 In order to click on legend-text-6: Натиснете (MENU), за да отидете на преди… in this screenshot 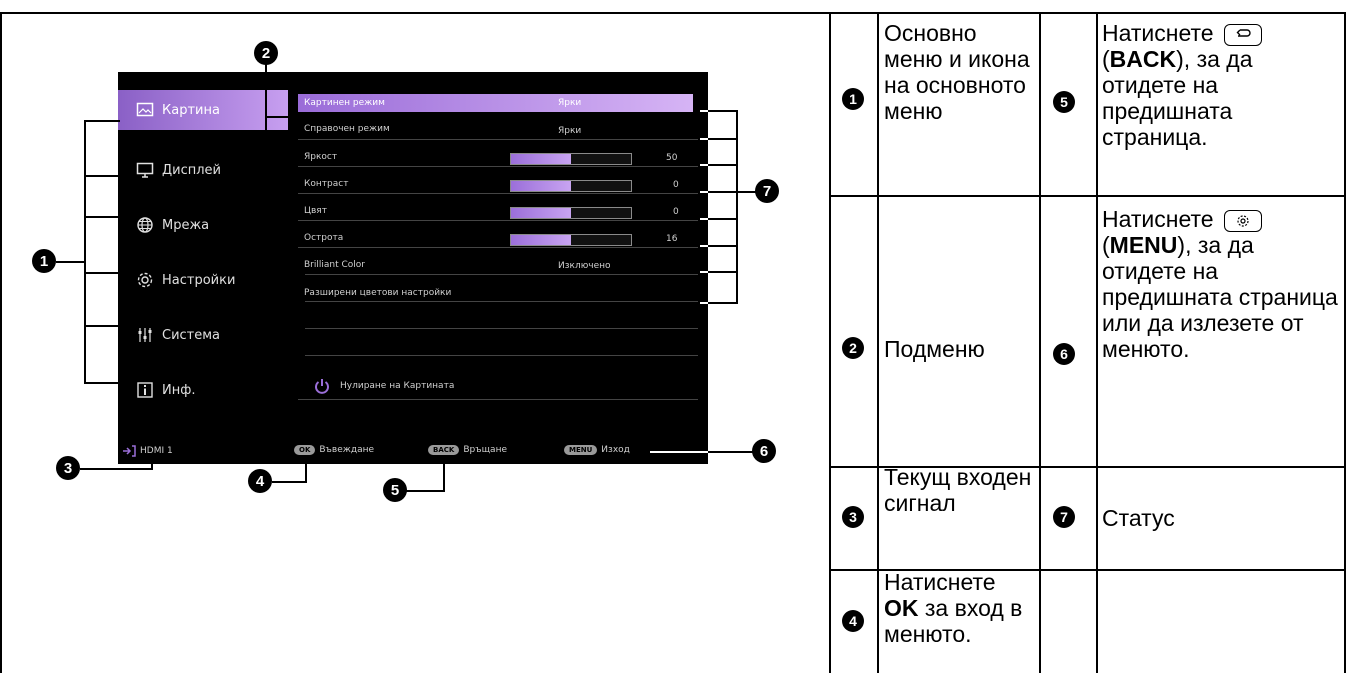, I will do `click(1220, 284)`.